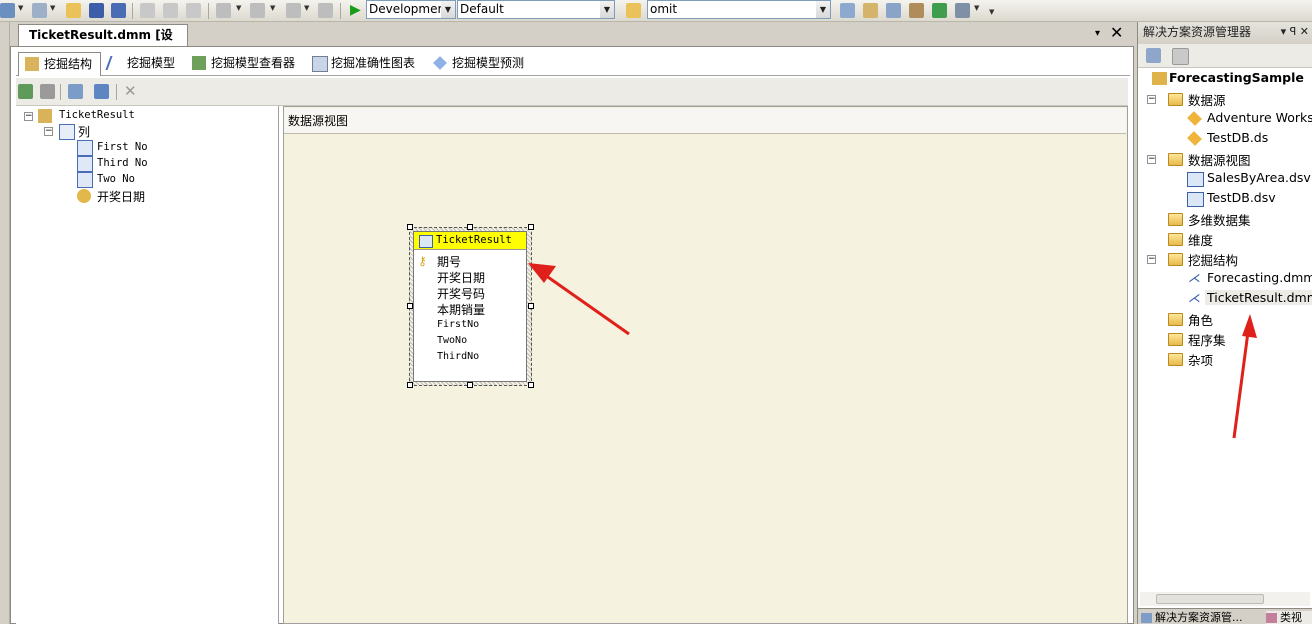 The height and width of the screenshot is (624, 1312). I want to click on start-page-icon, so click(939, 10).